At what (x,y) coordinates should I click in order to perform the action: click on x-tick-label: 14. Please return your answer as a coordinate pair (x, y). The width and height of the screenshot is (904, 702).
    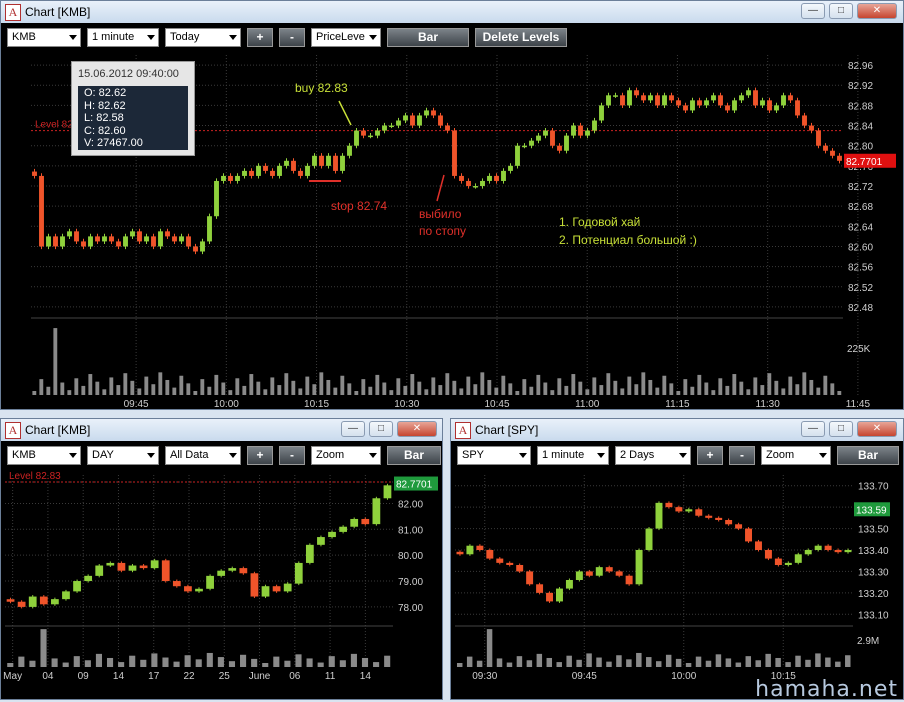
    Looking at the image, I should click on (366, 676).